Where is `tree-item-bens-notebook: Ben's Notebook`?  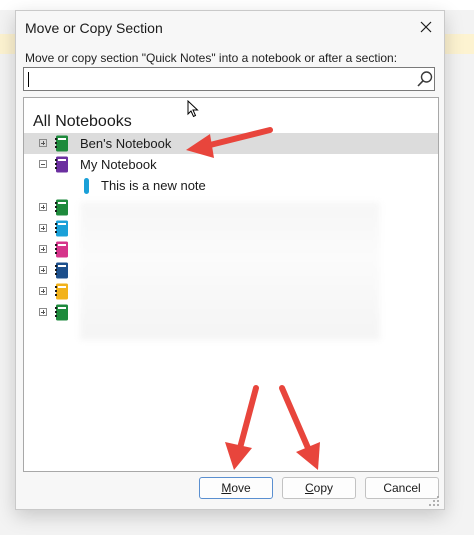 tree-item-bens-notebook: Ben's Notebook is located at coordinates (231, 143).